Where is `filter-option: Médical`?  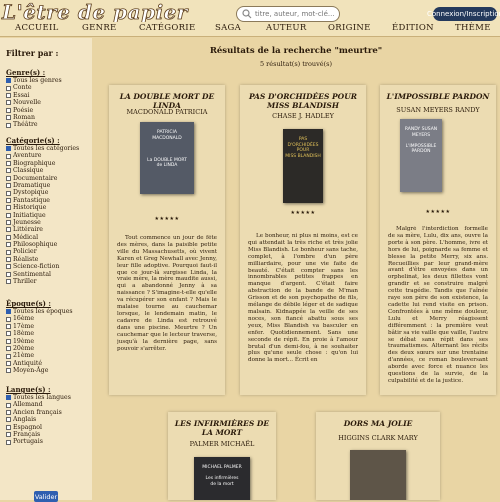
filter-option: Médical is located at coordinates (48, 237).